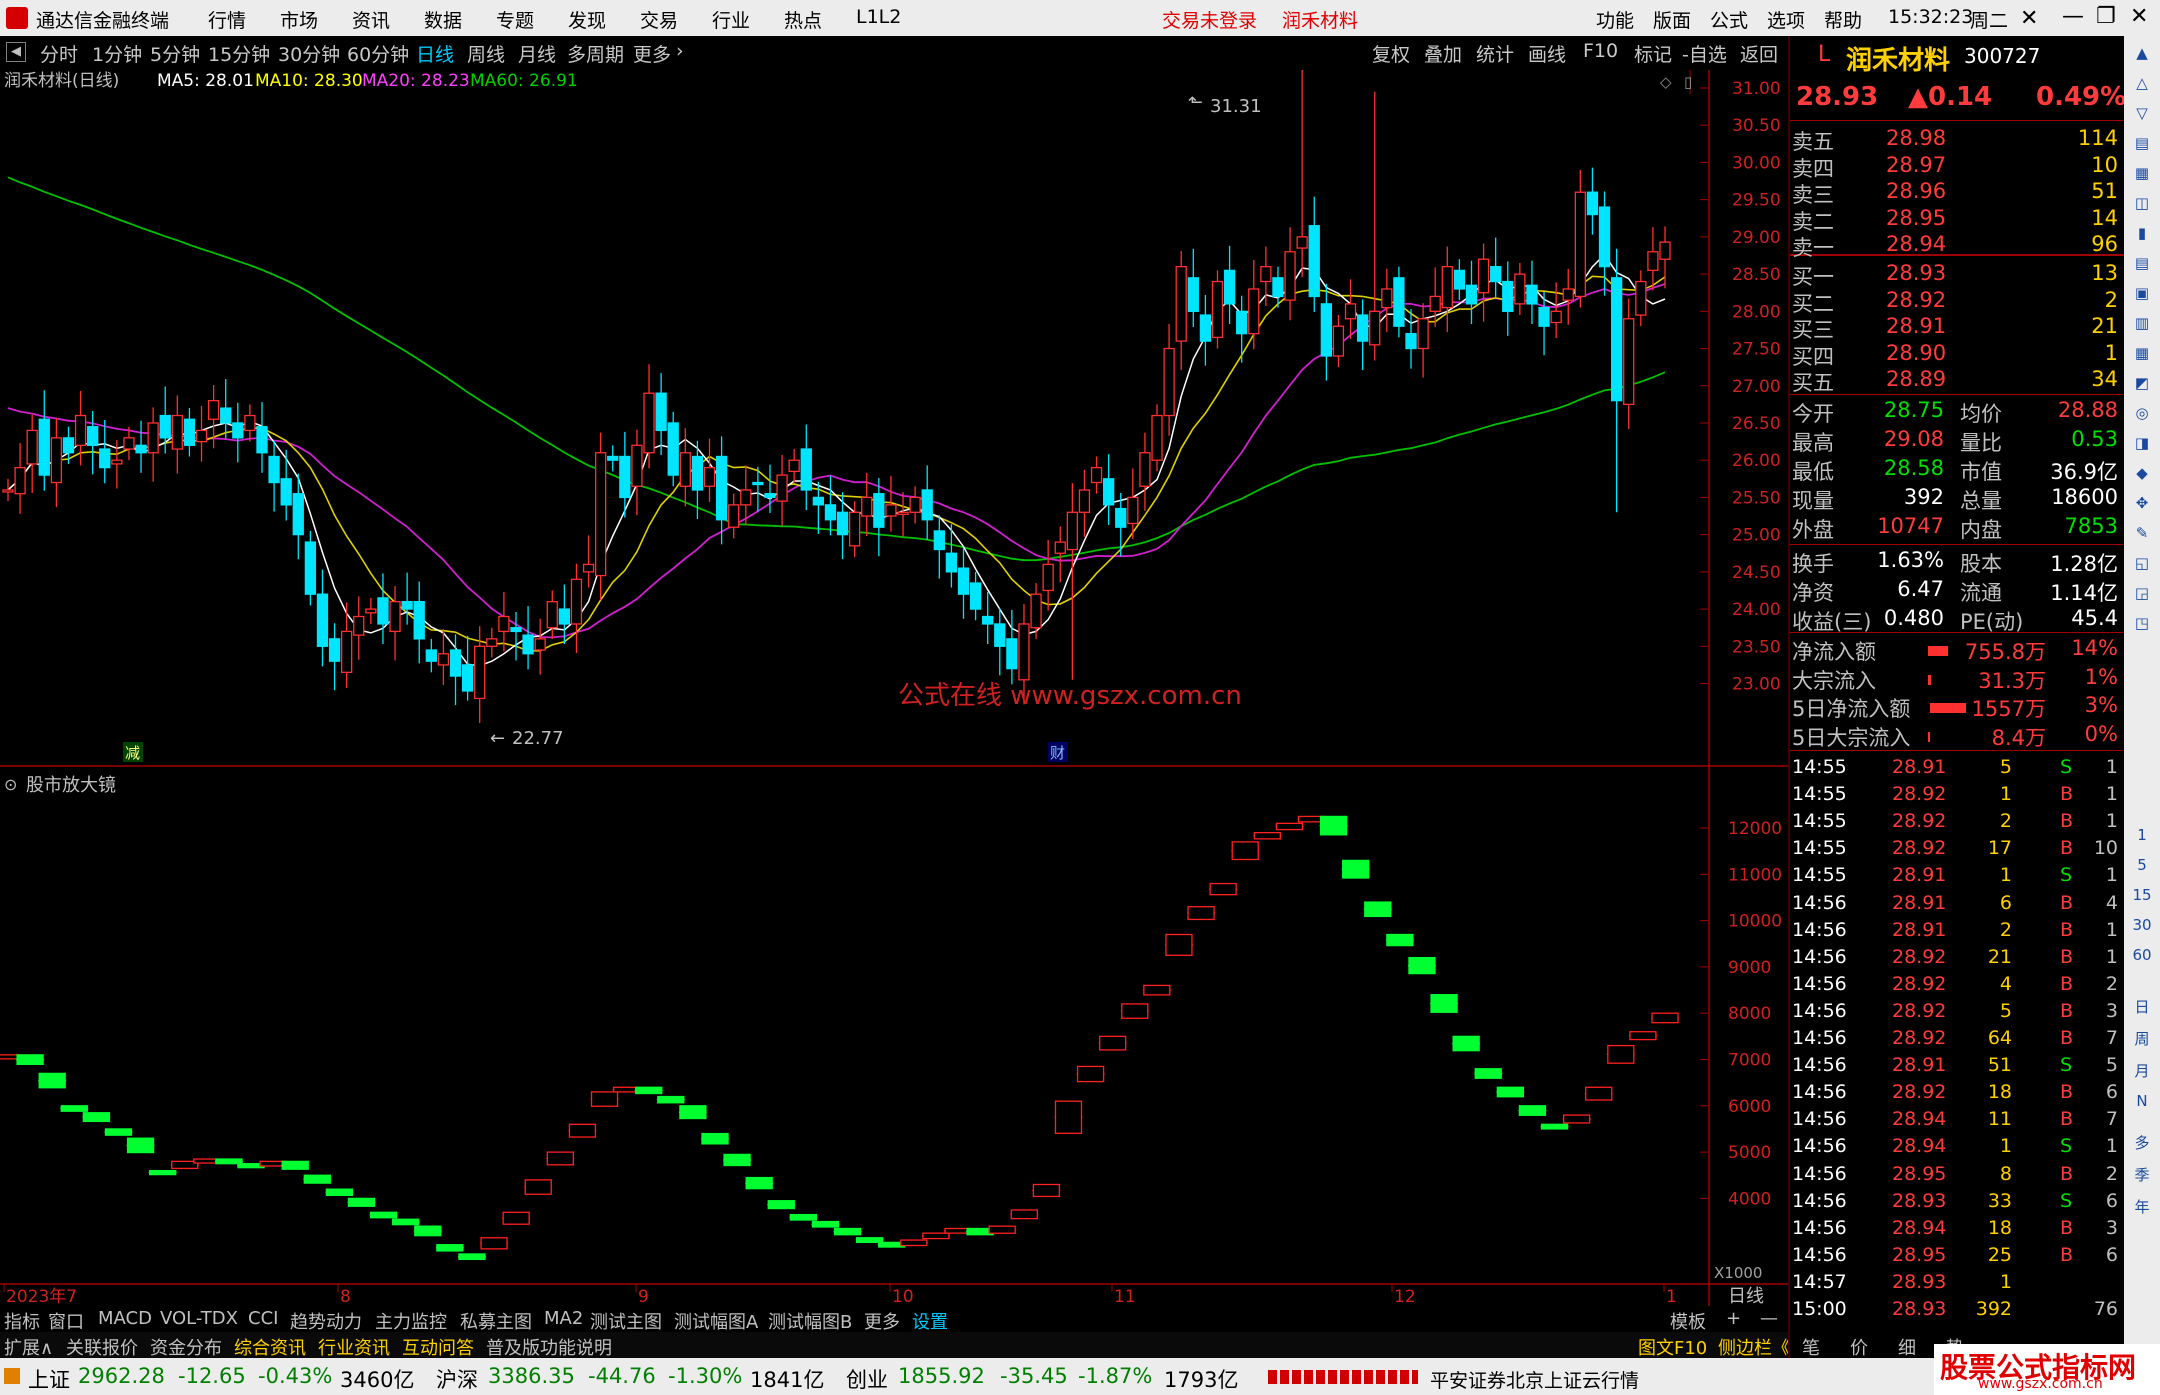 The height and width of the screenshot is (1395, 2160). What do you see at coordinates (1666, 82) in the screenshot?
I see `diamond-icon: ◇` at bounding box center [1666, 82].